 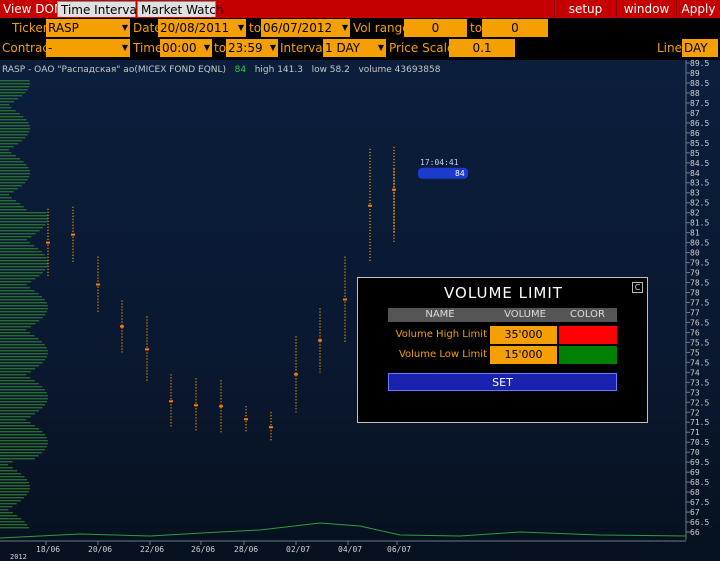 I want to click on date-to-field: 06/07/2012 ▼, so click(x=305, y=28).